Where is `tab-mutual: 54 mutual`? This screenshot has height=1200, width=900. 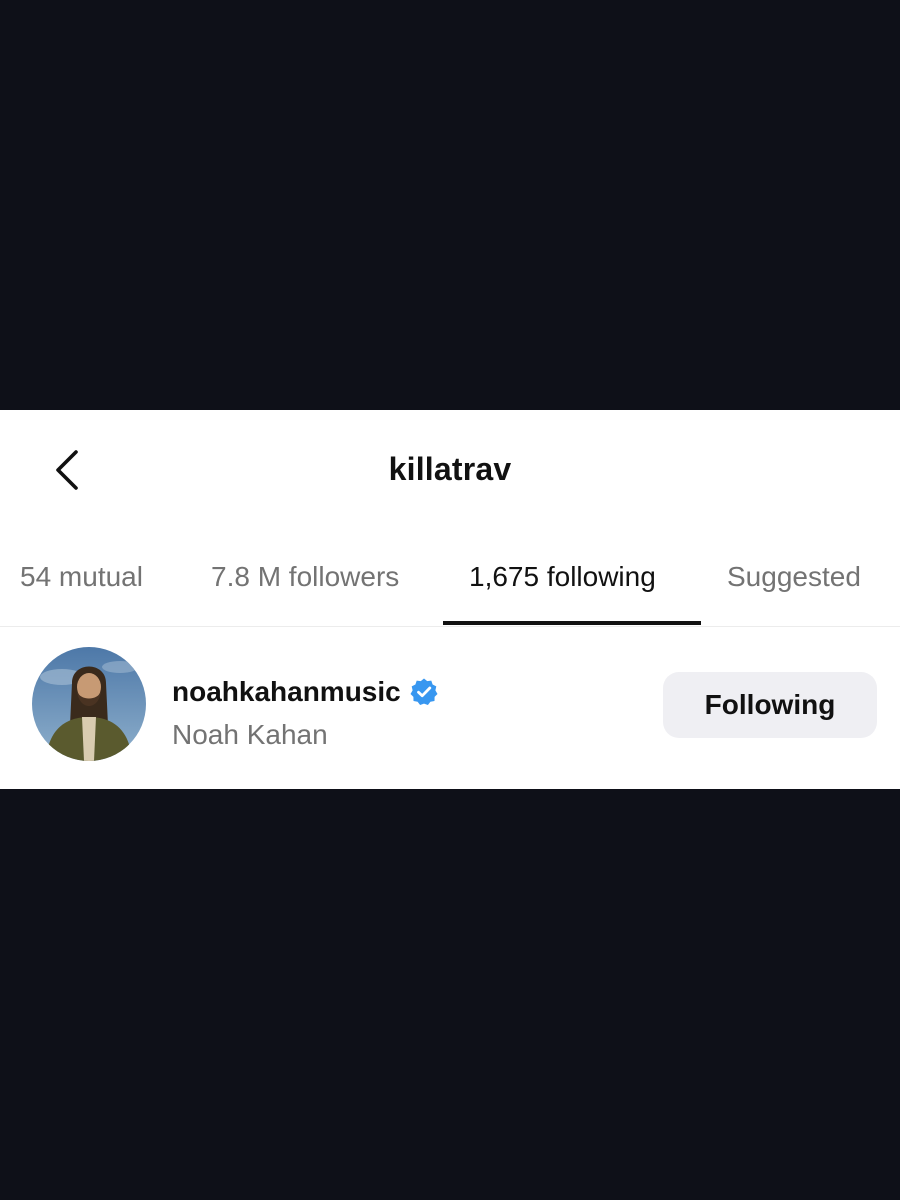
tab-mutual: 54 mutual is located at coordinates (81, 577).